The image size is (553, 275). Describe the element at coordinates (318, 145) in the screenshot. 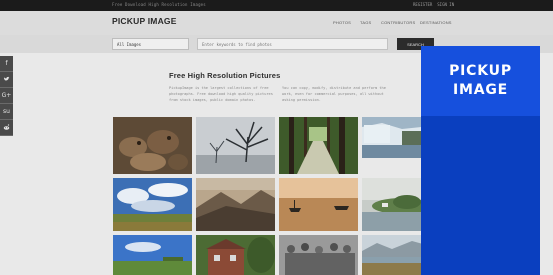

I see `photo-forest-path` at that location.